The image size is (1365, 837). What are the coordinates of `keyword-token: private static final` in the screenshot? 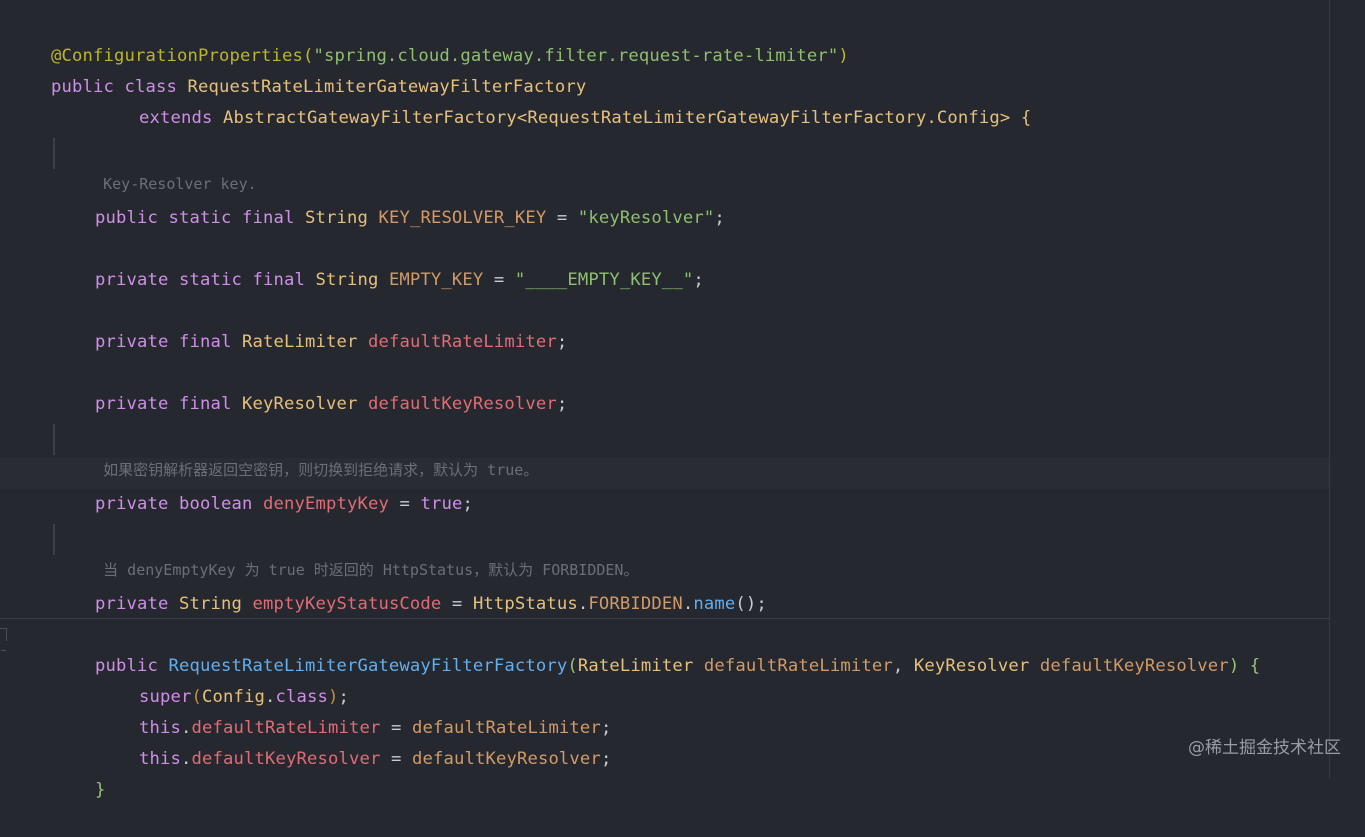 It's located at (205, 280).